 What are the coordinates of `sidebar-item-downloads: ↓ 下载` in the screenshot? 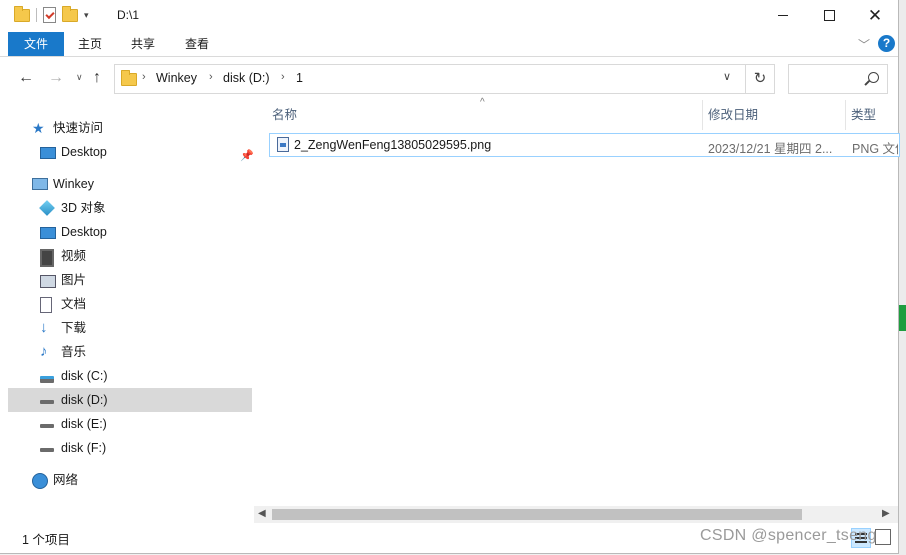 It's located at (130, 328).